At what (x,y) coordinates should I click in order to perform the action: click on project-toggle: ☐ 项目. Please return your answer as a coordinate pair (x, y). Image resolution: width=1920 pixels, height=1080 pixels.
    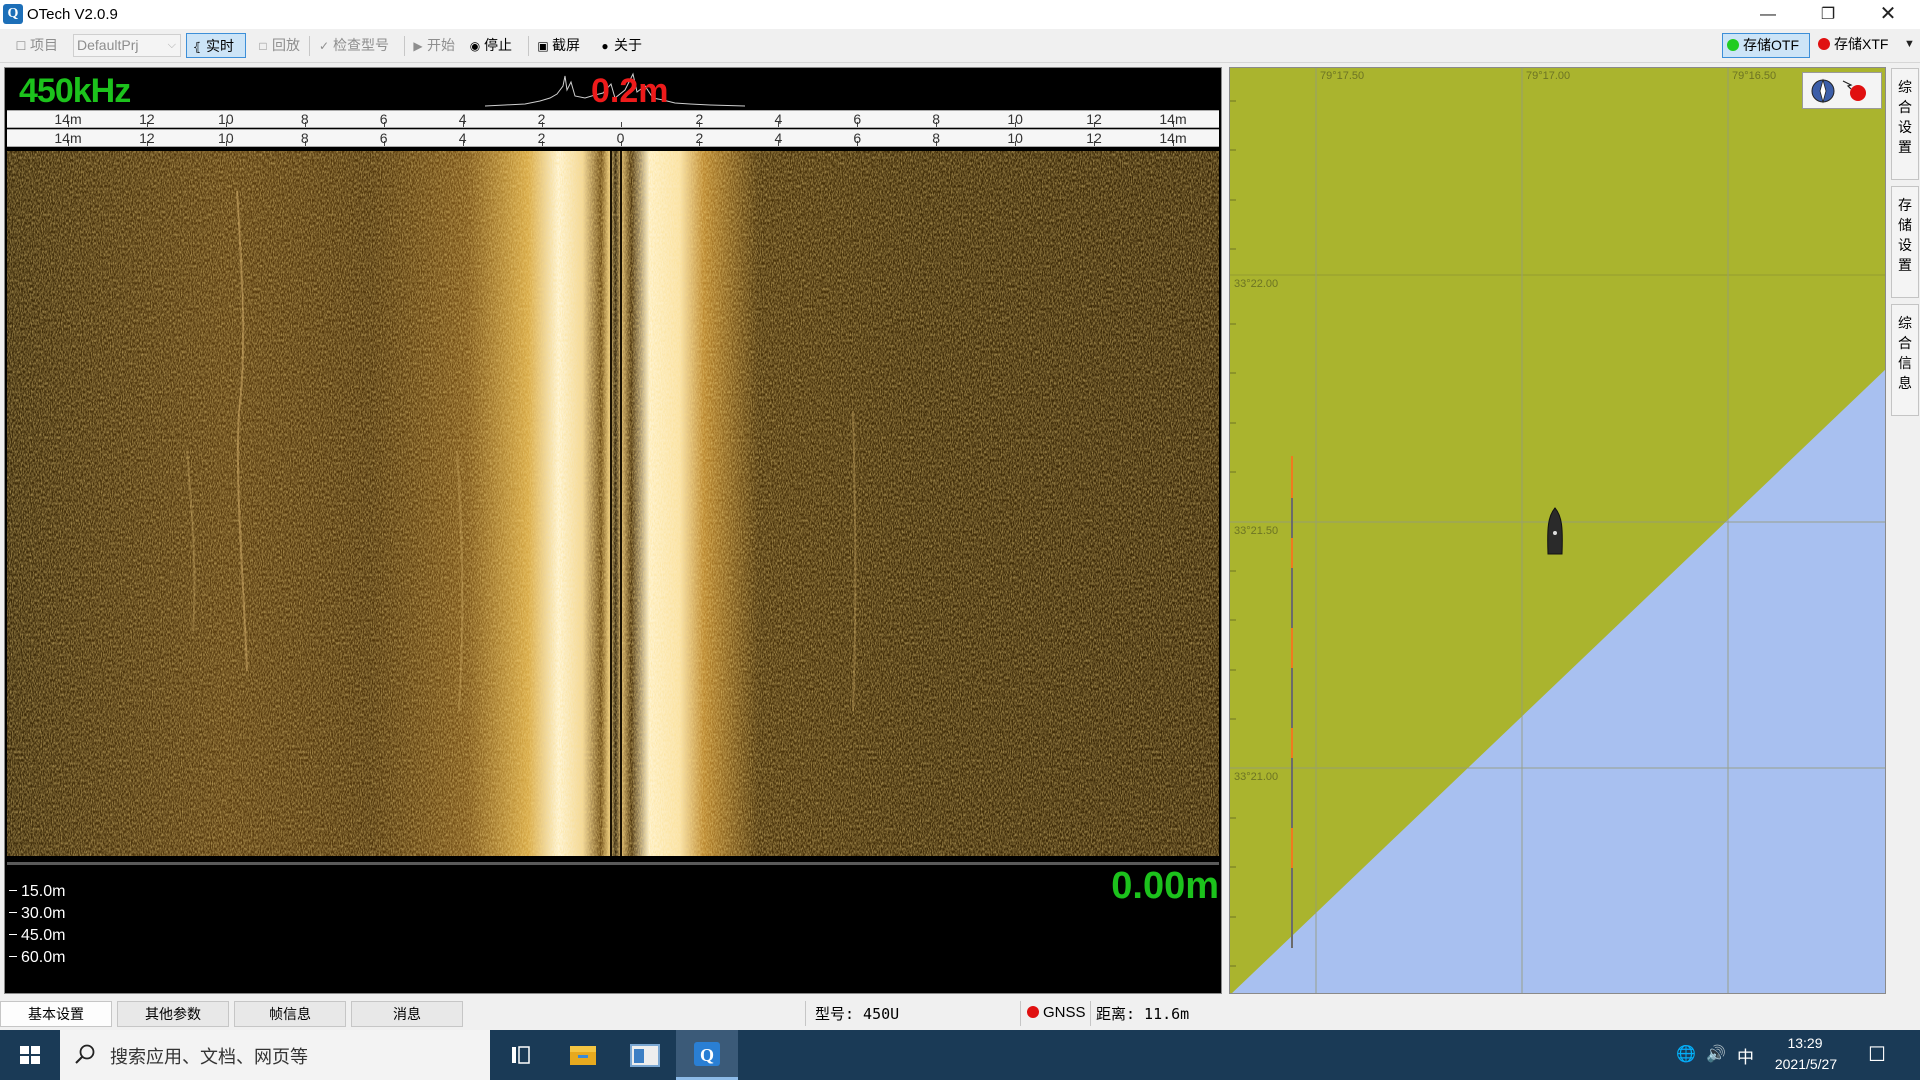
    Looking at the image, I should click on (36, 45).